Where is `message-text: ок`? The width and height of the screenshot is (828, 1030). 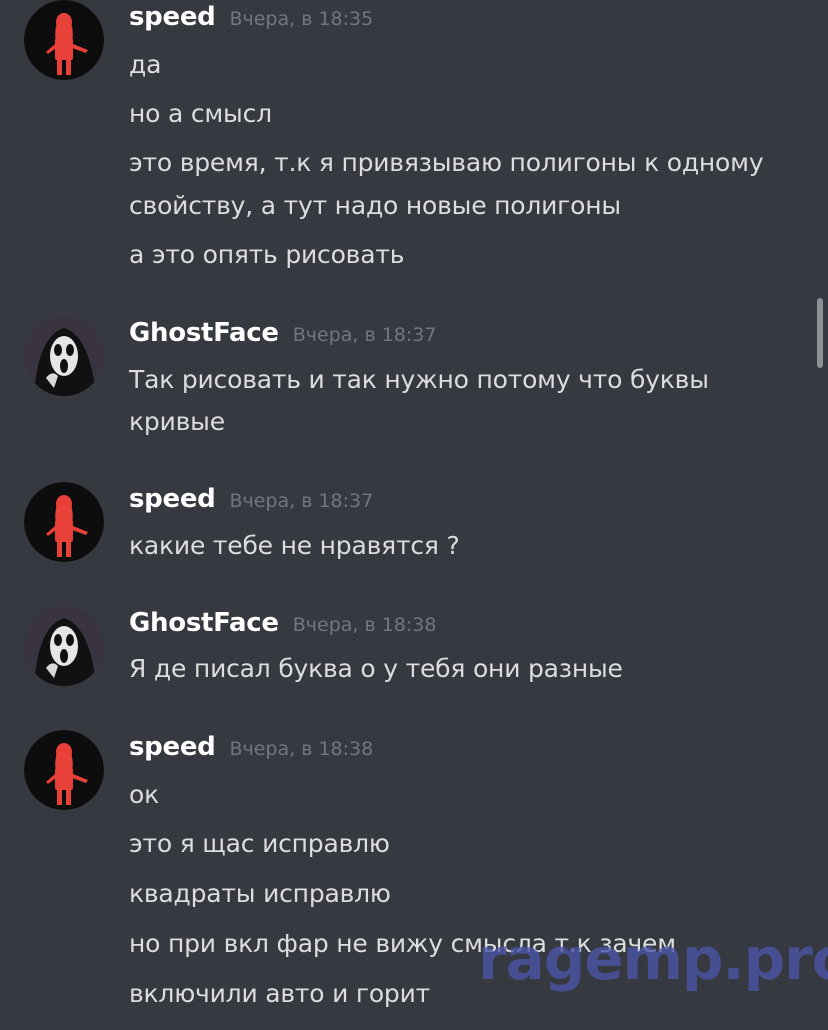 message-text: ок is located at coordinates (144, 794).